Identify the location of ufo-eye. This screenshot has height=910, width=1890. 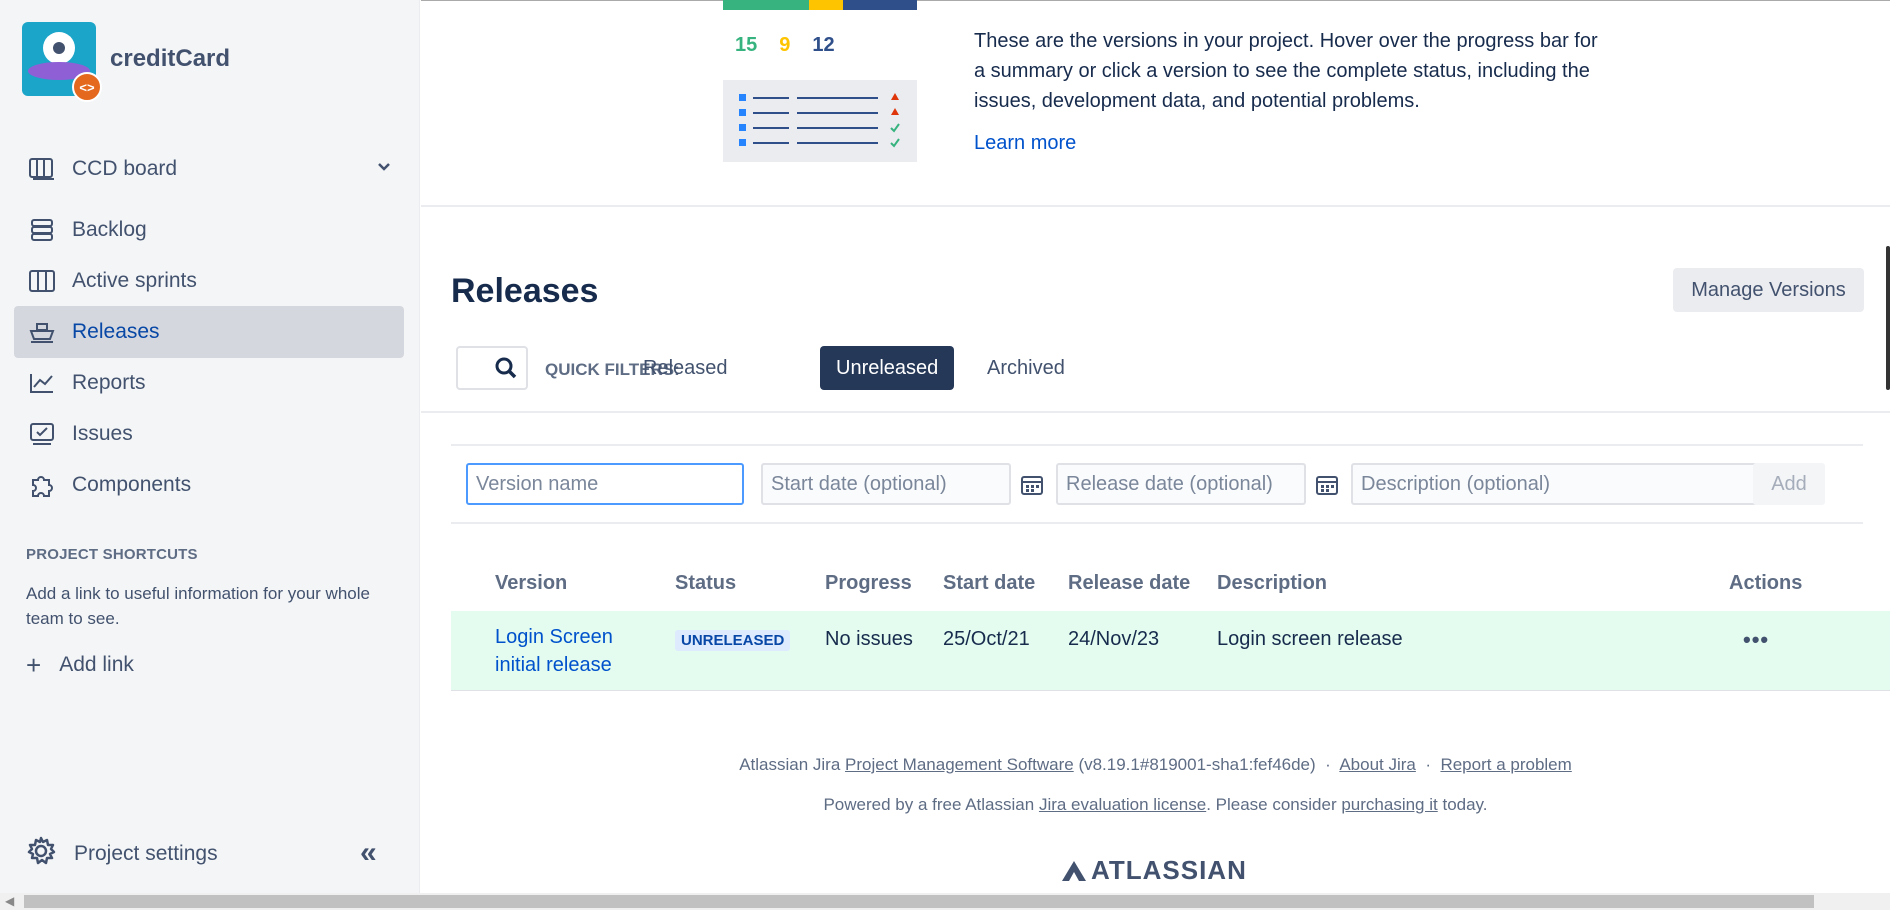
(59, 48).